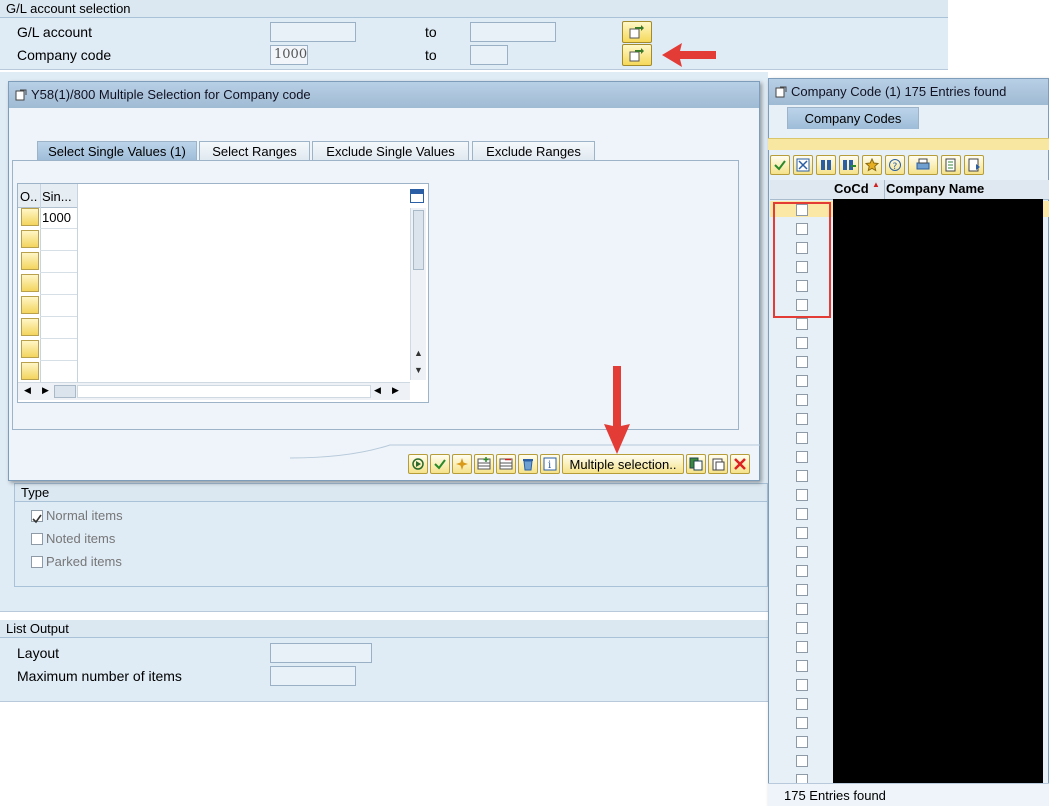 The image size is (1049, 806). What do you see at coordinates (64, 55) in the screenshot?
I see `company-code-label: Company code` at bounding box center [64, 55].